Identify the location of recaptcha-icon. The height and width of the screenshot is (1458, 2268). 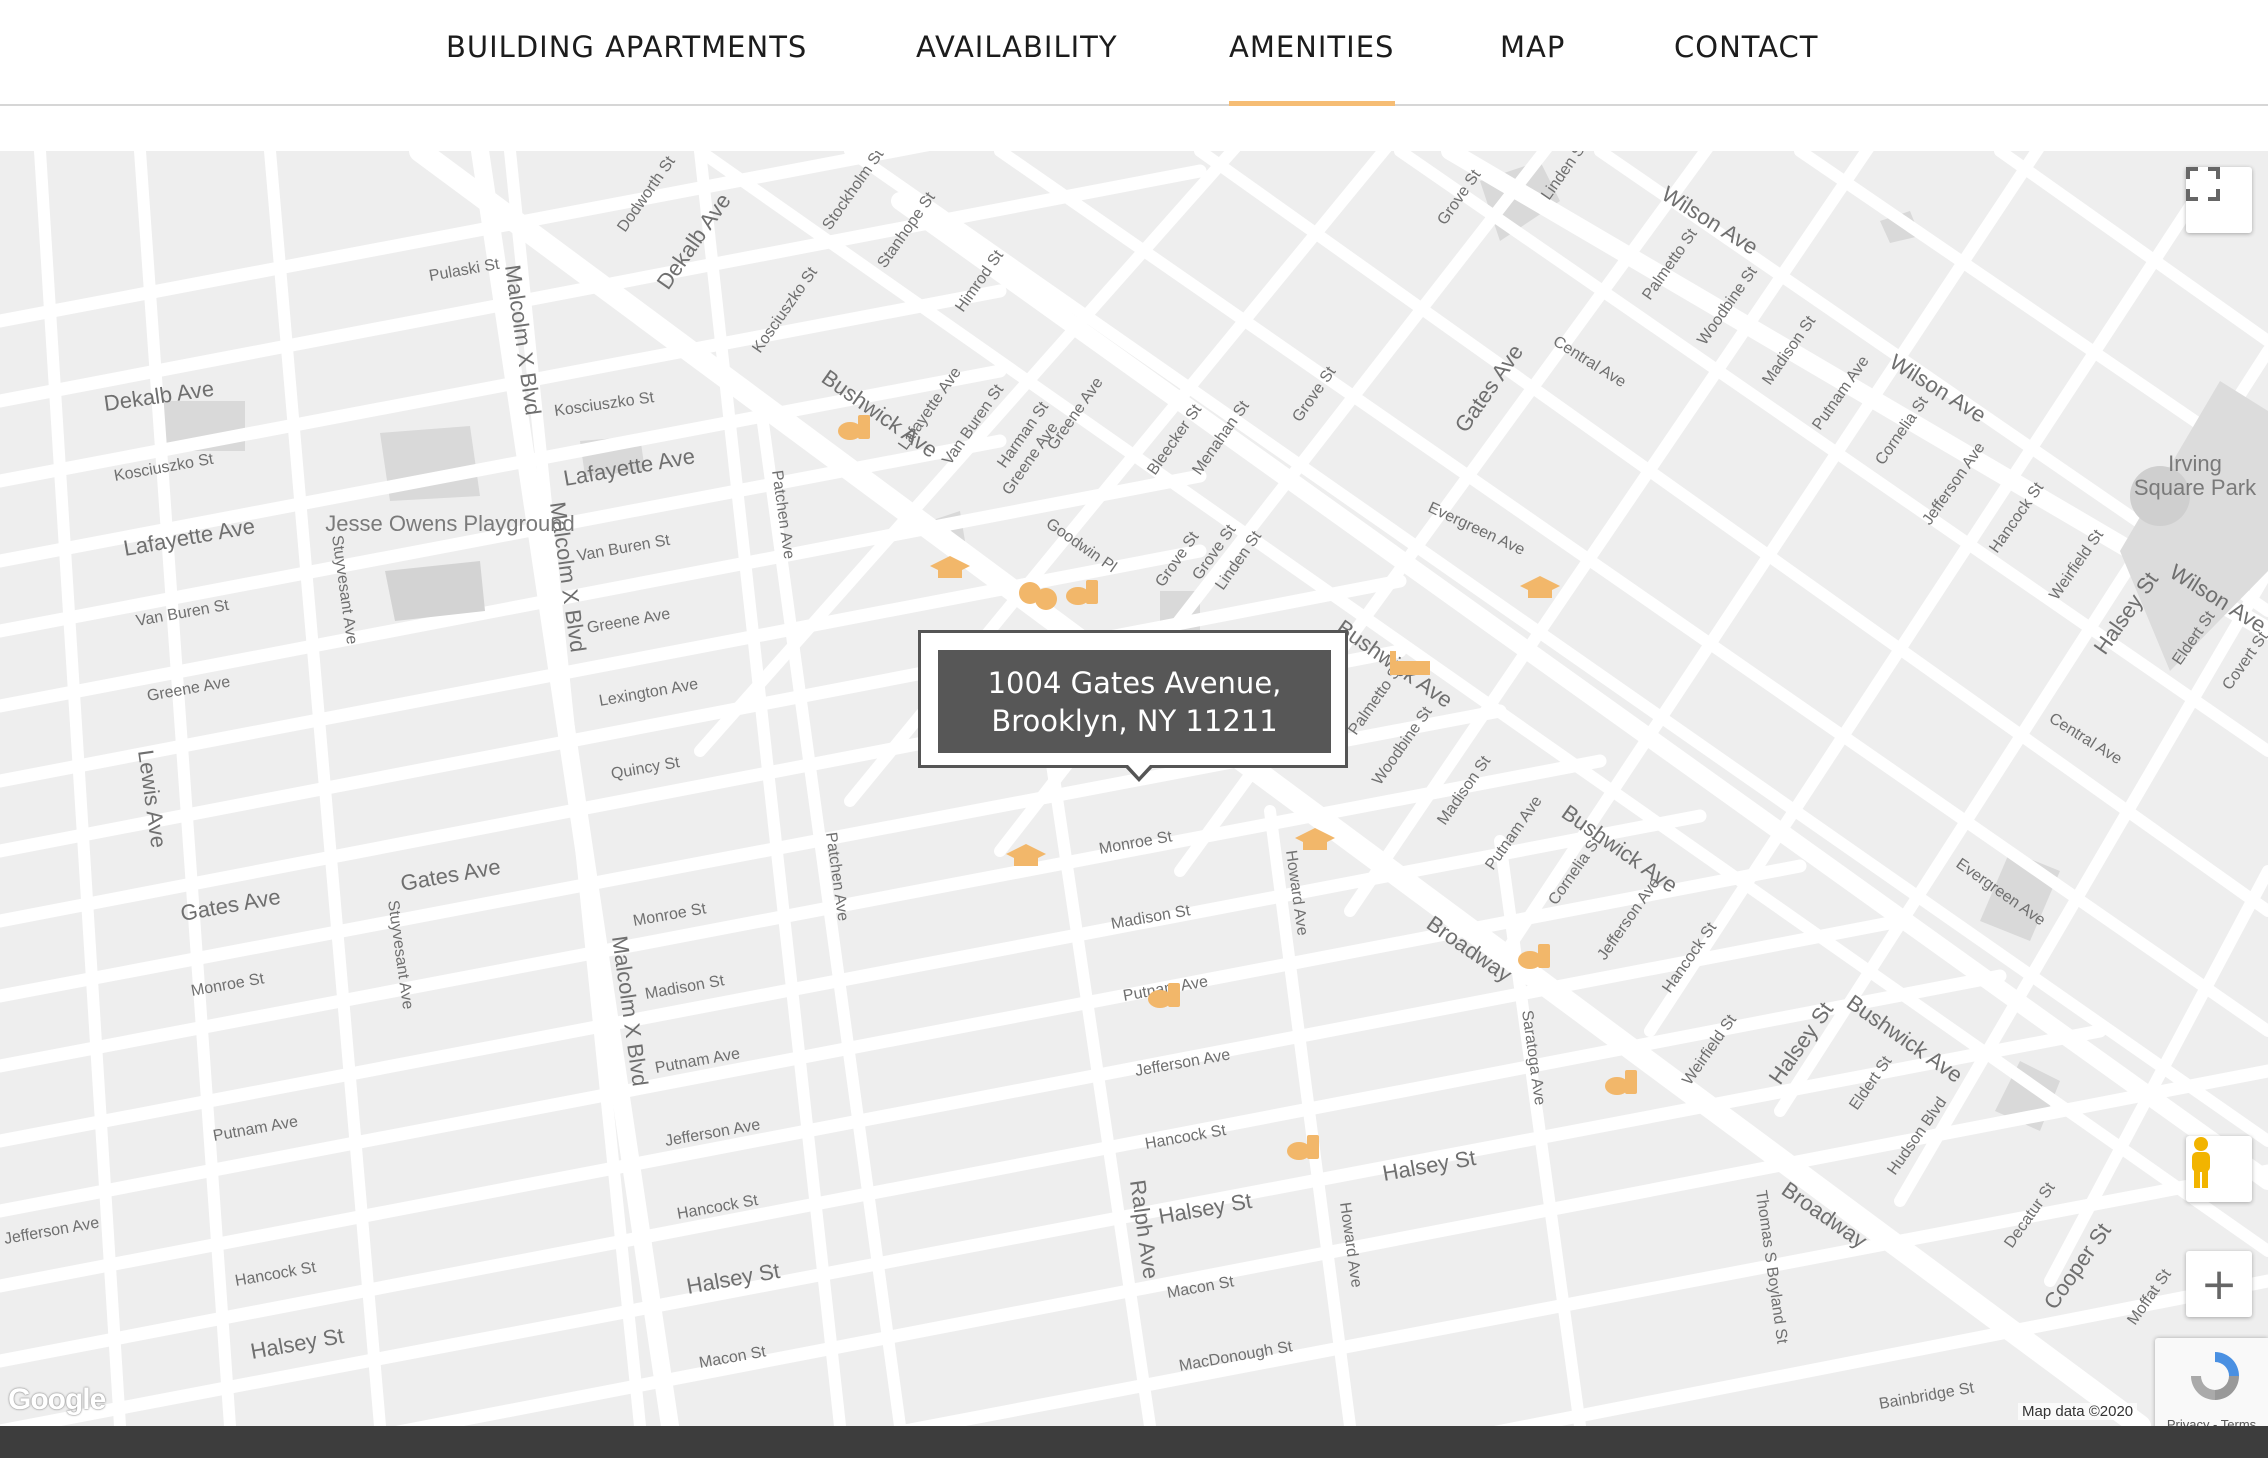
(2215, 1376).